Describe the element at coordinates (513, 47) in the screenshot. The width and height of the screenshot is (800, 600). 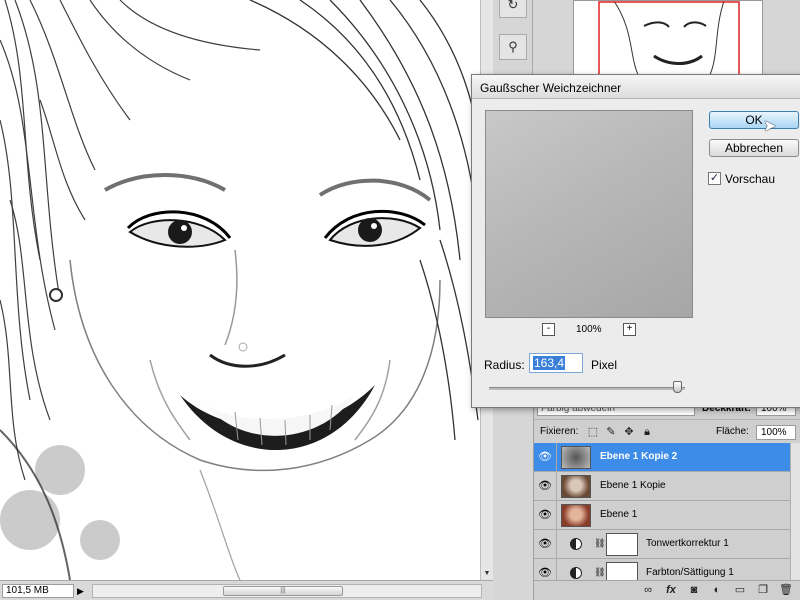
I see `clone-source-icon: ⚲` at that location.